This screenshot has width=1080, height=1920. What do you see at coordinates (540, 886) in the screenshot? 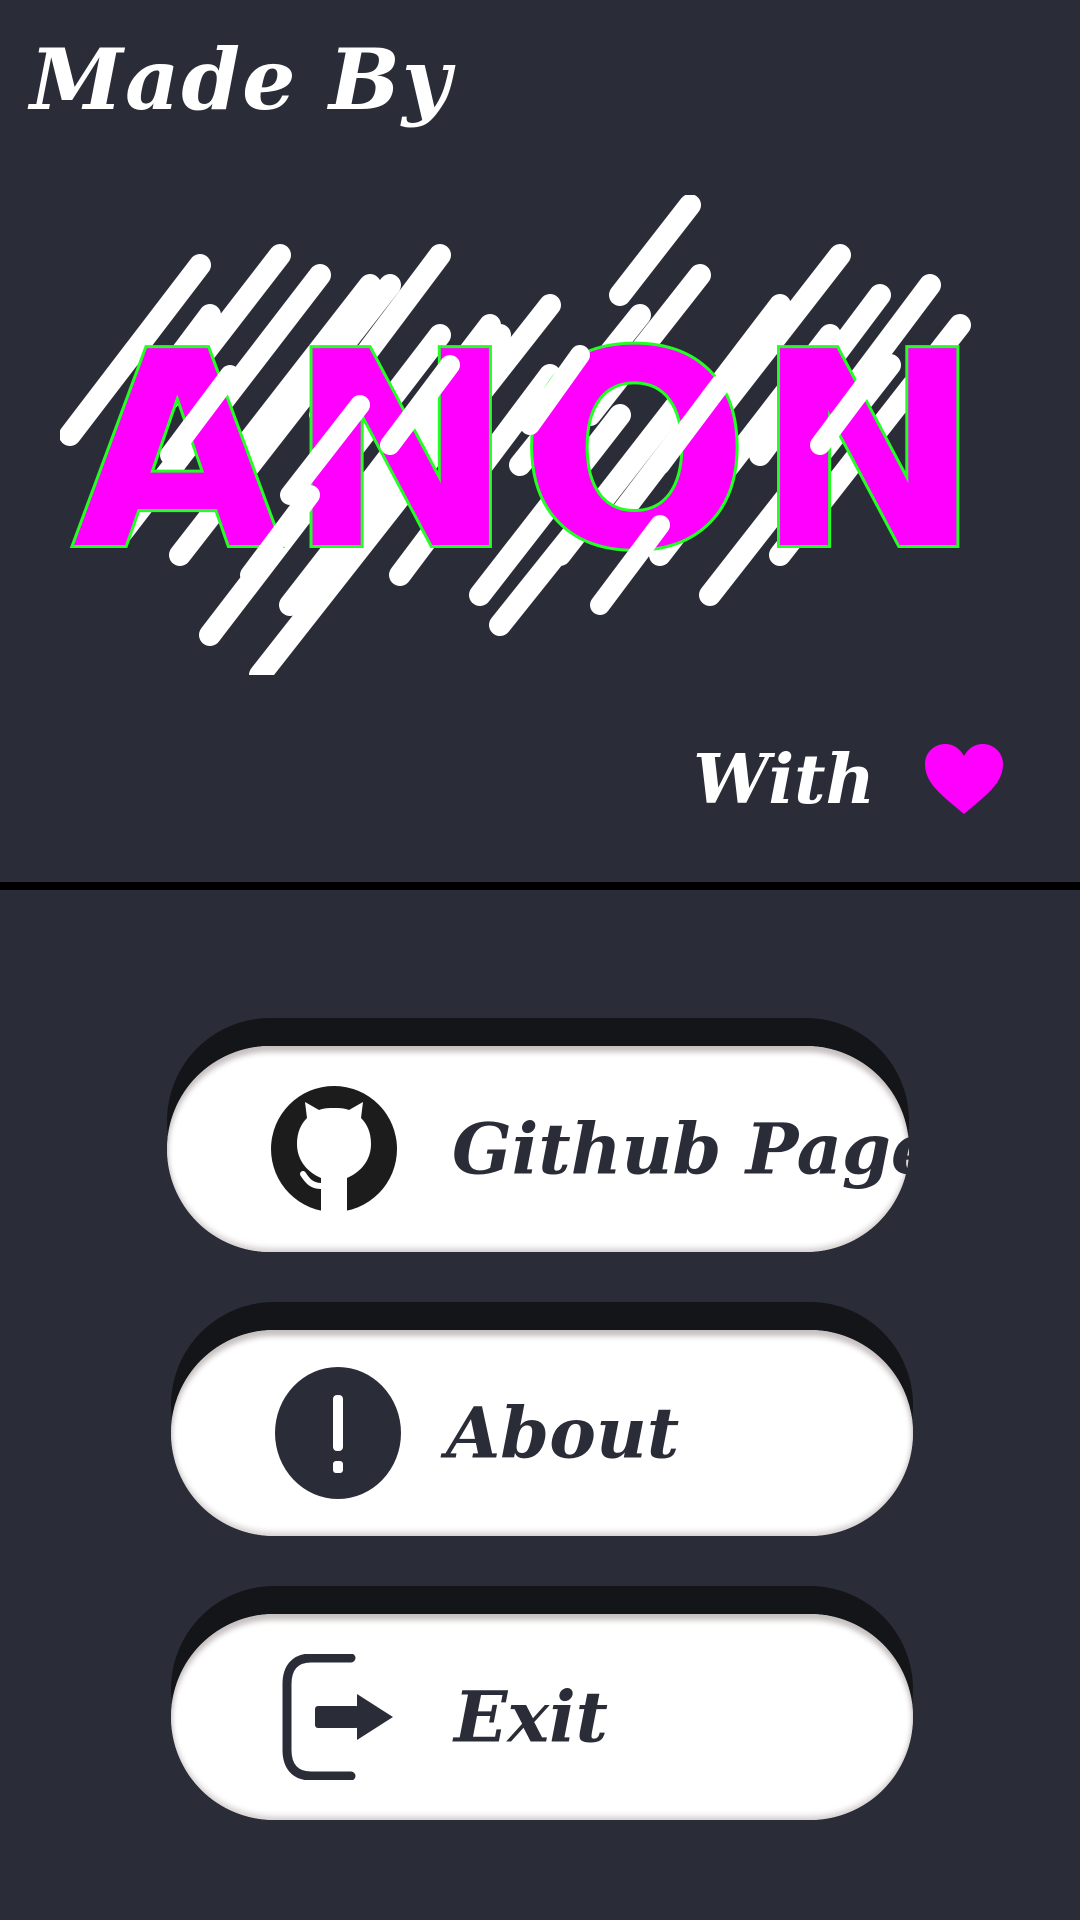
I see `divider` at bounding box center [540, 886].